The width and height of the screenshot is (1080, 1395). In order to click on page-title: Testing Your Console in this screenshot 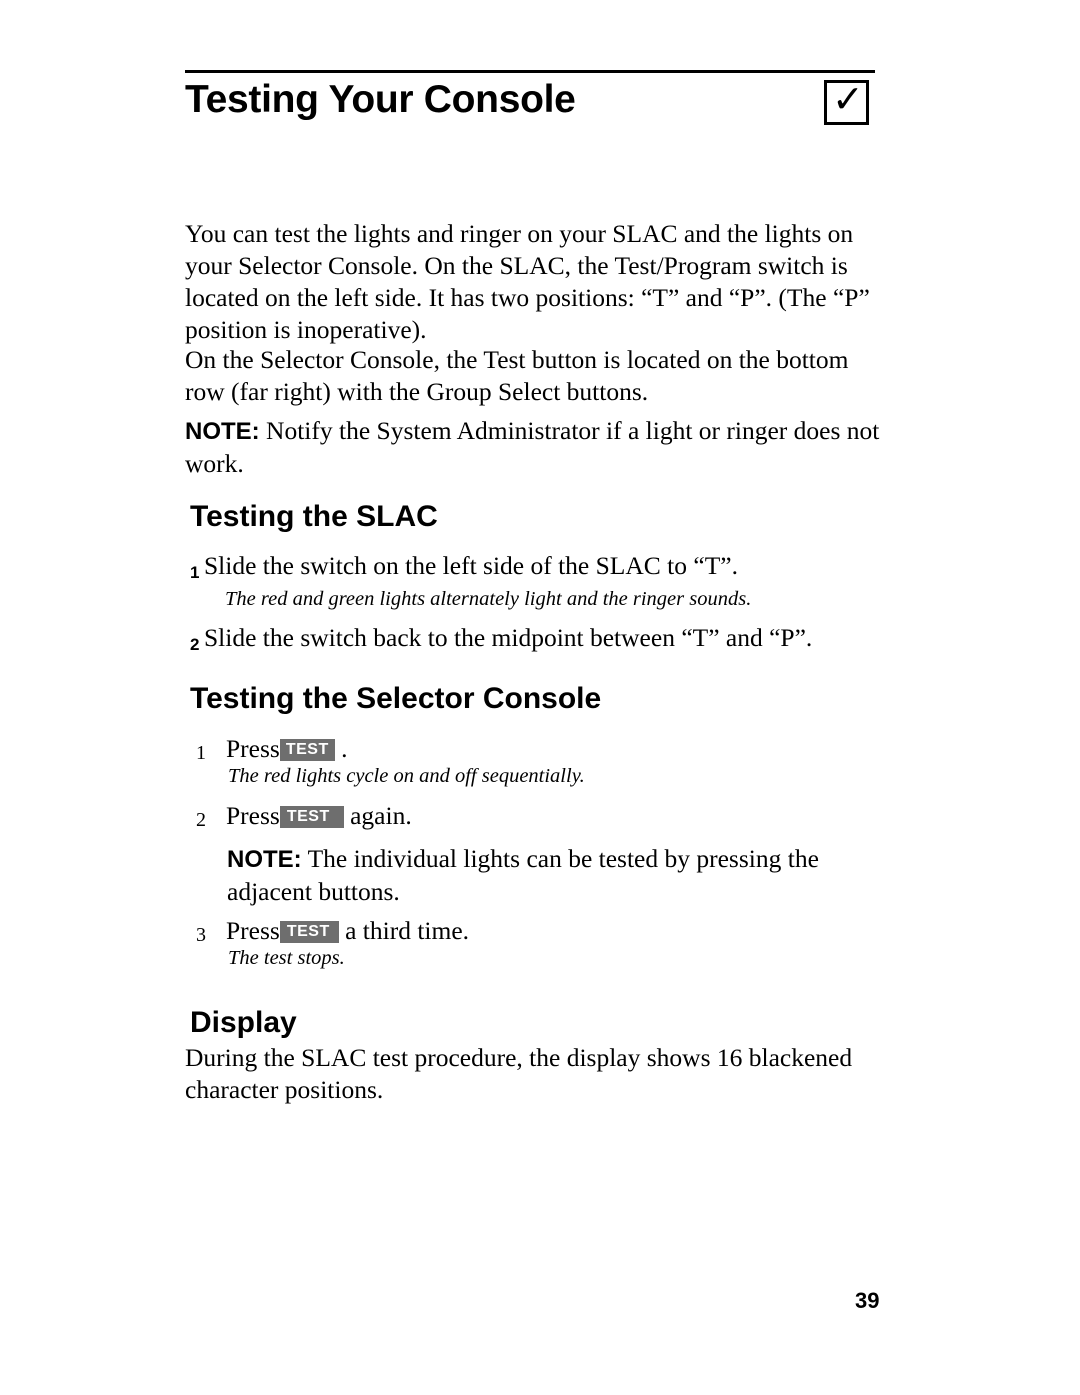, I will do `click(380, 99)`.